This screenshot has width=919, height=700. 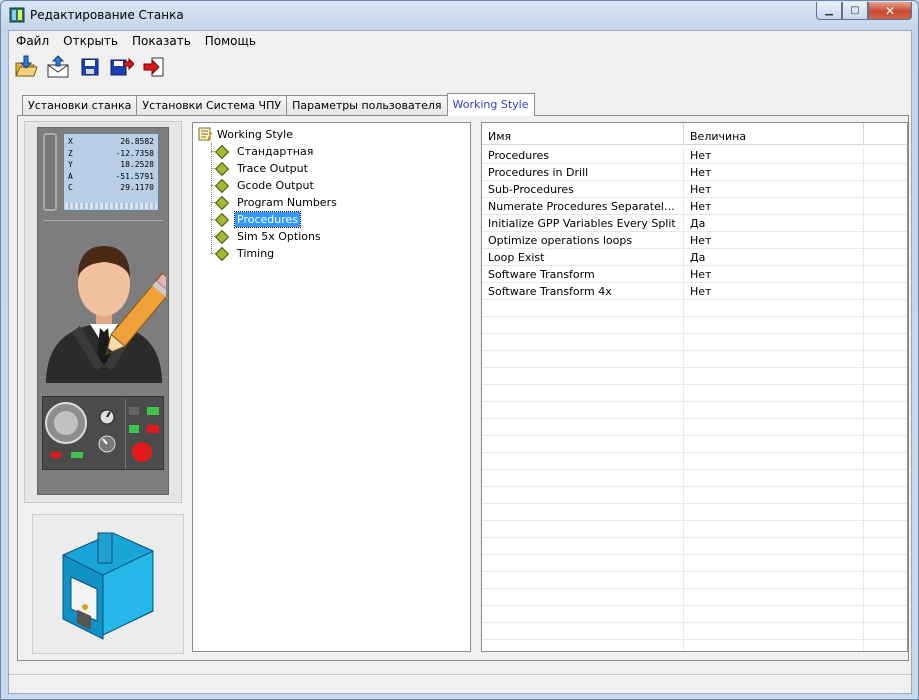 I want to click on tree-item-sim-5x-options: Sim 5x Options, so click(x=273, y=236).